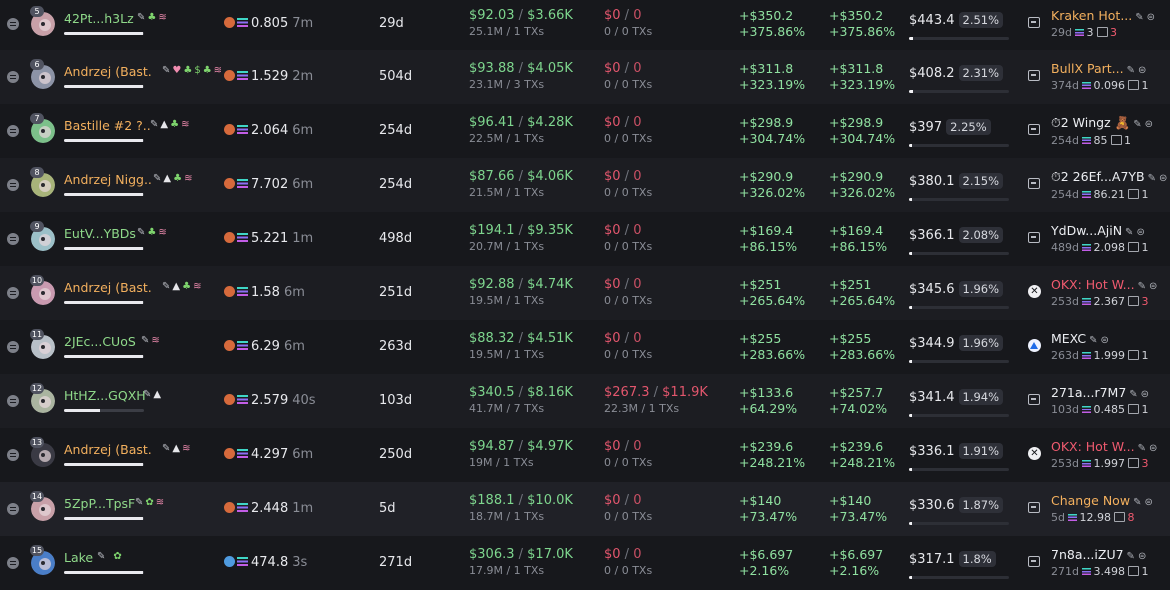 The height and width of the screenshot is (590, 1170). Describe the element at coordinates (1068, 338) in the screenshot. I see `funding-name: MEXC` at that location.